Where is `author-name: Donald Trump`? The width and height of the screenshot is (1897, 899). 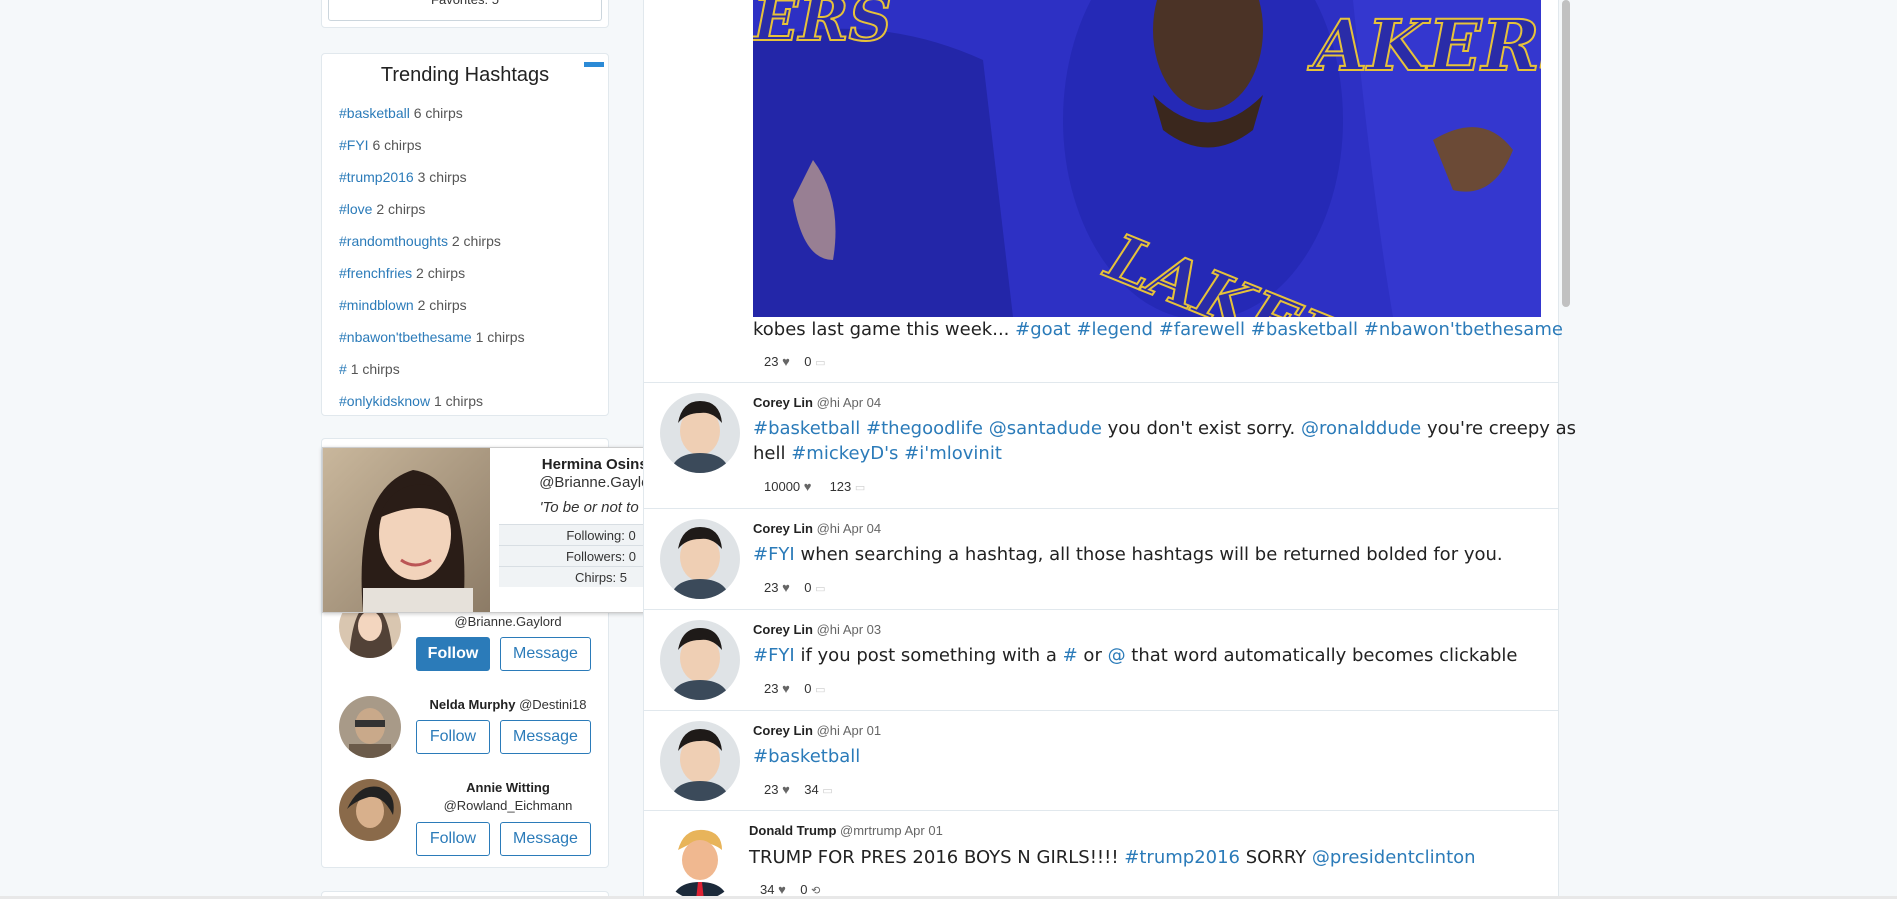
author-name: Donald Trump is located at coordinates (792, 830).